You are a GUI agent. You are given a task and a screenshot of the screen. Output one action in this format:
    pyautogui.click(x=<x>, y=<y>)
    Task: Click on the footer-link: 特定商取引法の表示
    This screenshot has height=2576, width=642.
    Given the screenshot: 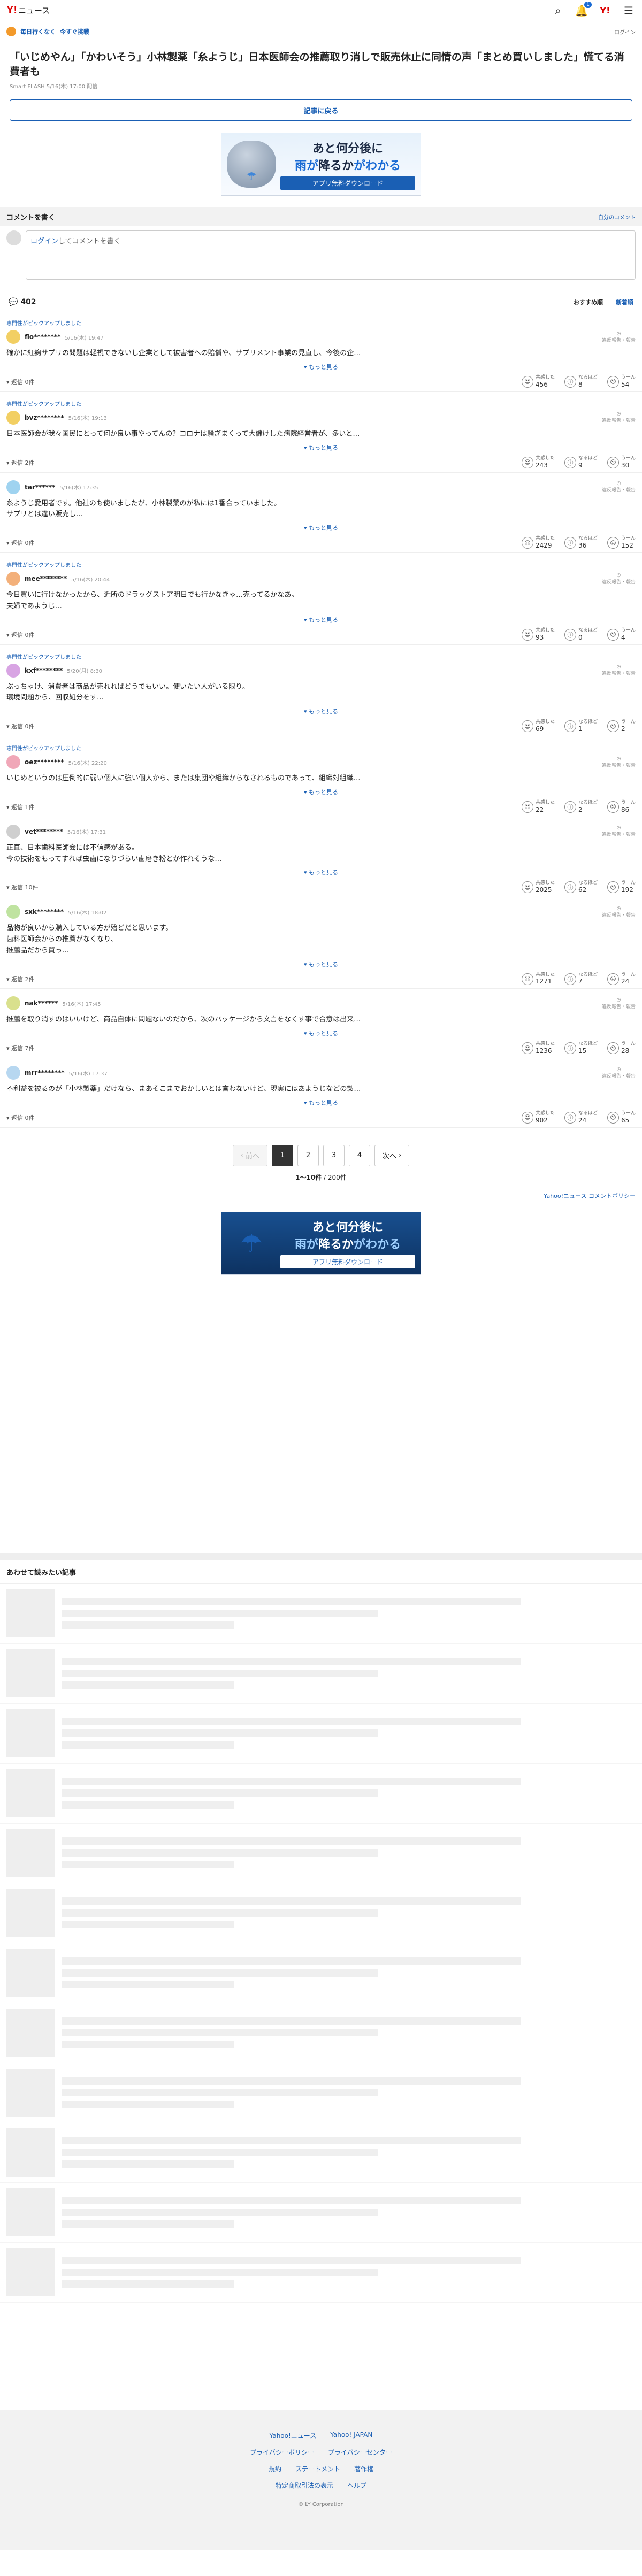 What is the action you would take?
    pyautogui.click(x=304, y=2485)
    